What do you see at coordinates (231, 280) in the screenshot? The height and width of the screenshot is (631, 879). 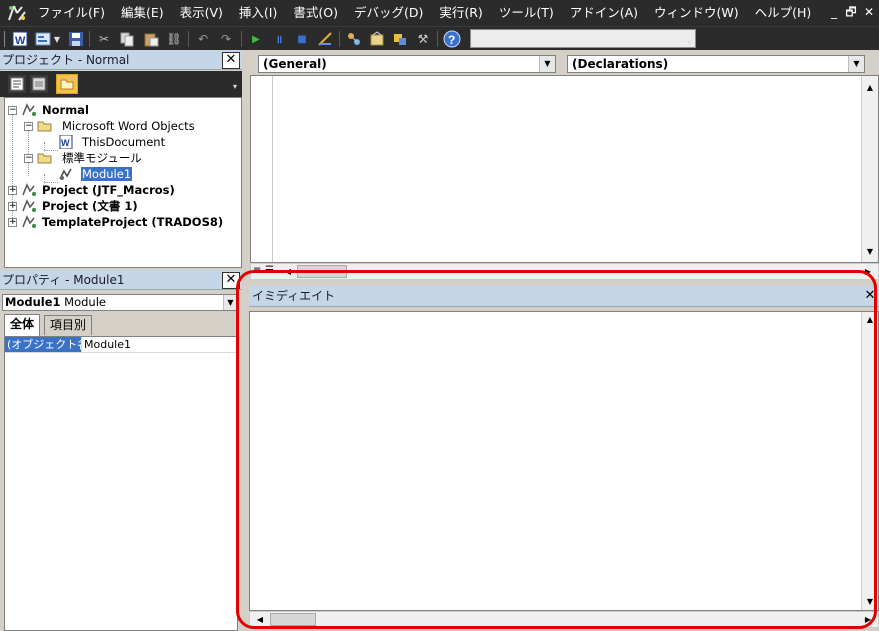 I see `close-properties-panel-button: ✕` at bounding box center [231, 280].